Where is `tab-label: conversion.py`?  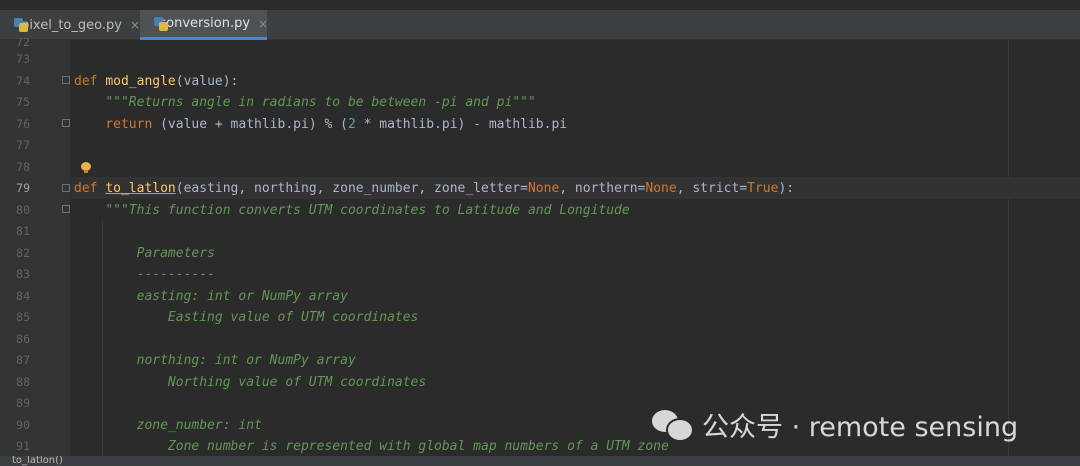 tab-label: conversion.py is located at coordinates (205, 23).